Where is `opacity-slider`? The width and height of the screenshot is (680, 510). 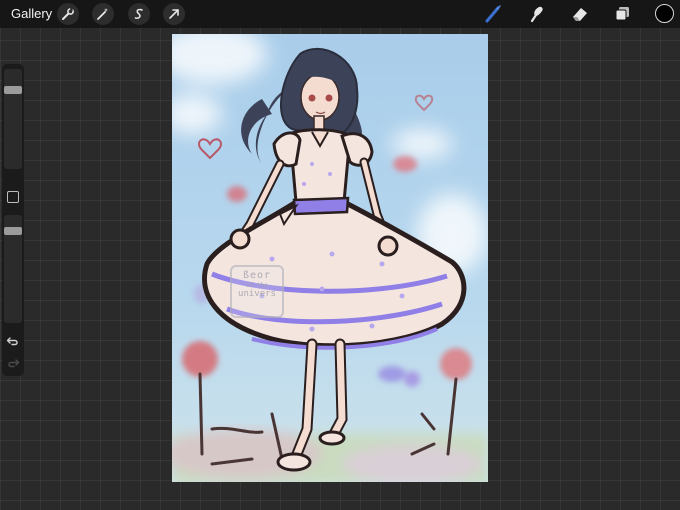 opacity-slider is located at coordinates (13, 269).